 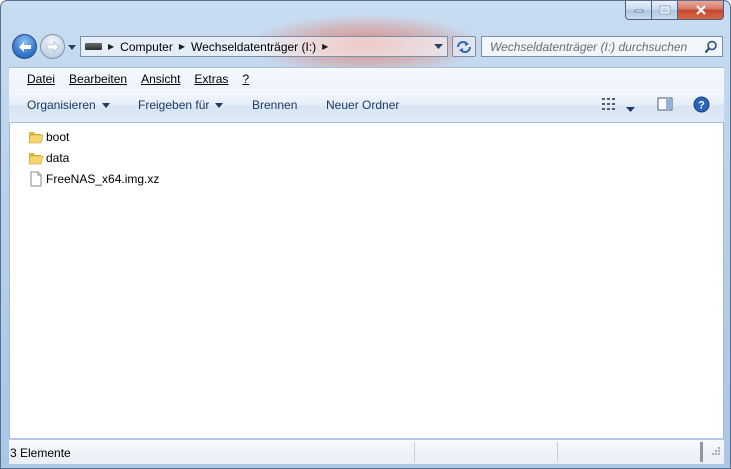 I want to click on list-item: boot, so click(x=48, y=137).